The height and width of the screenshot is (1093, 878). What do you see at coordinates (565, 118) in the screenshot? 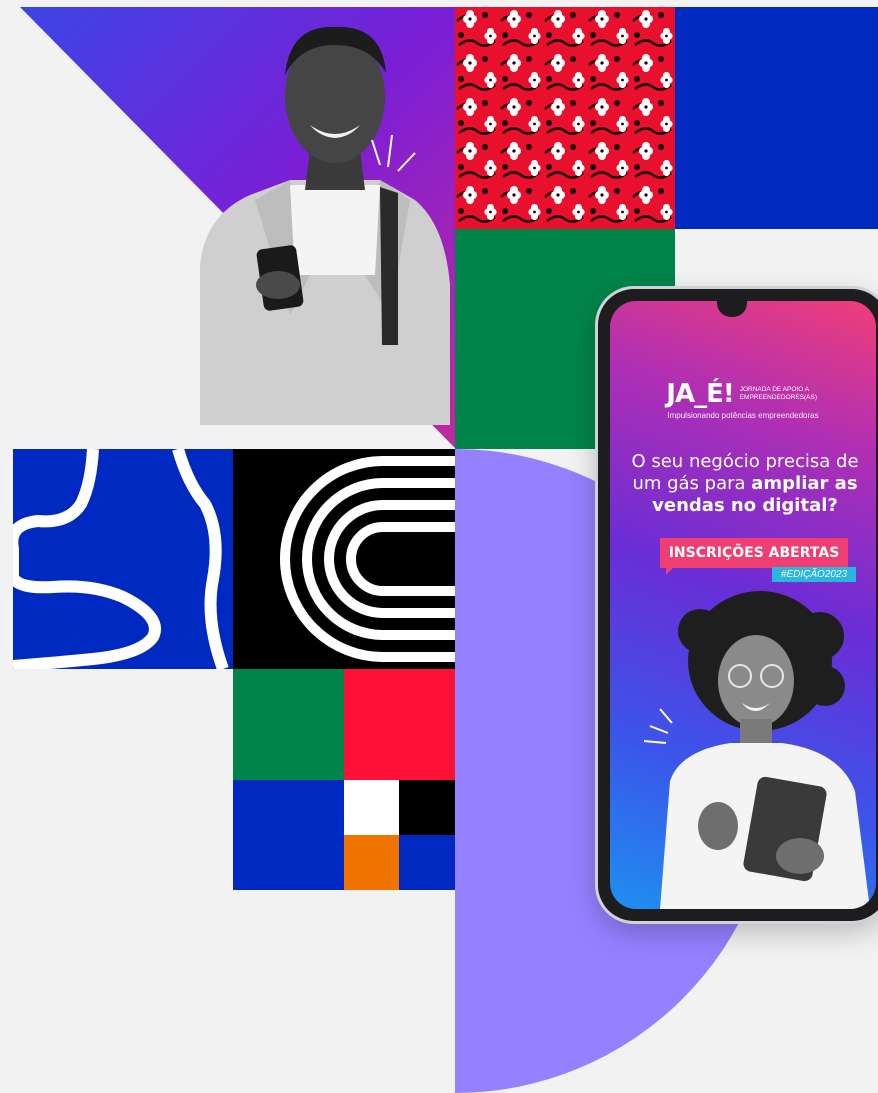
I see `floral-pattern-tile` at bounding box center [565, 118].